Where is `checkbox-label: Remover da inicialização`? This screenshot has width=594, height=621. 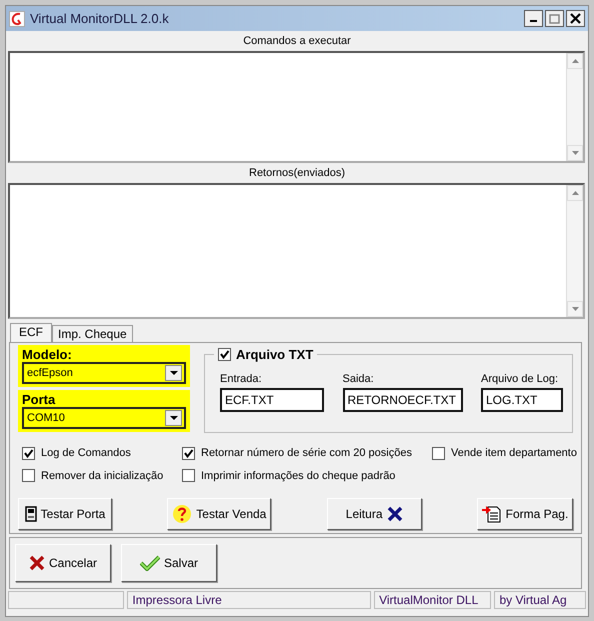
checkbox-label: Remover da inicialização is located at coordinates (102, 476).